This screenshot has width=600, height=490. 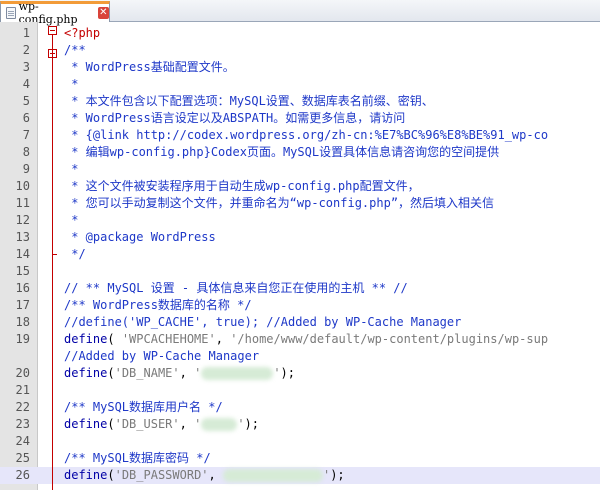 I want to click on code-text: * 本文件包含以下配置选项：MySQL设置、数据库表名前缀、密钥、, so click(x=249, y=101).